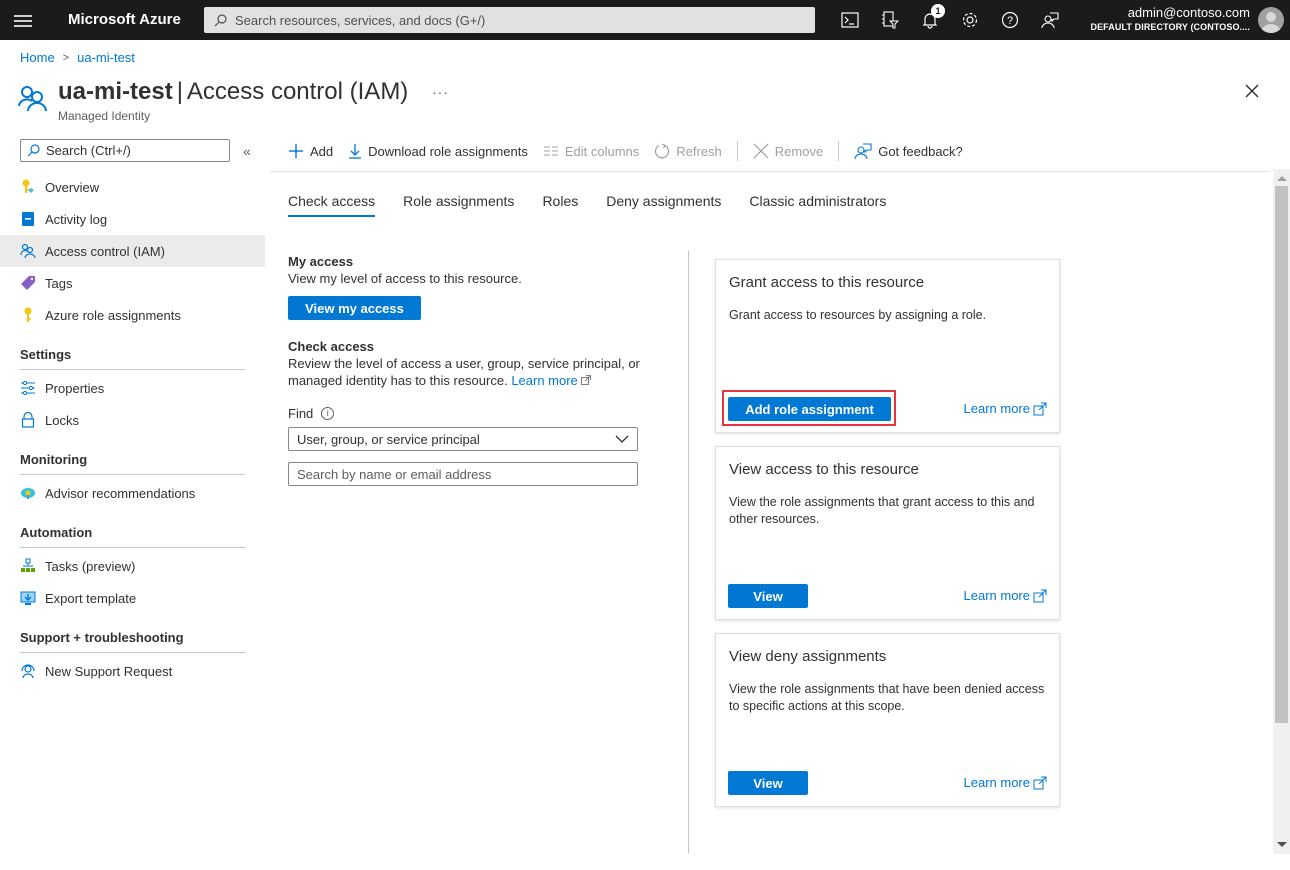 This screenshot has width=1290, height=870. I want to click on tasks-icon, so click(28, 566).